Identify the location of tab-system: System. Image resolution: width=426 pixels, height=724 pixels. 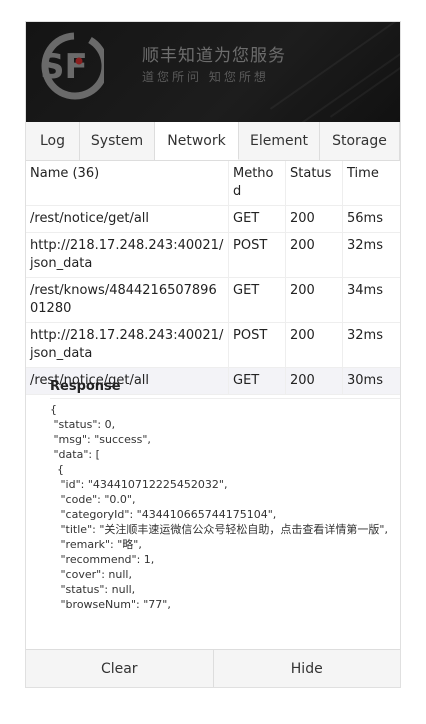
(117, 141).